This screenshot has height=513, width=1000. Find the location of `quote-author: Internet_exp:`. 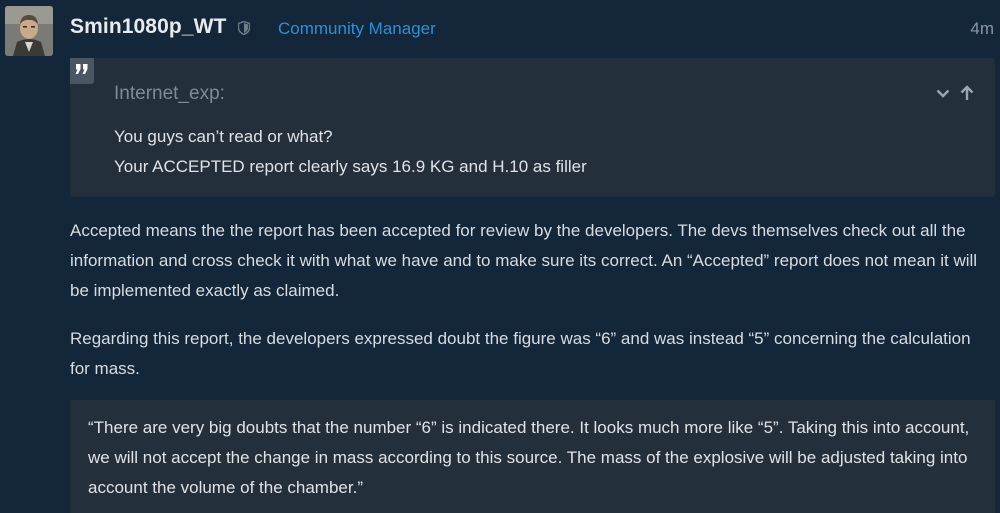

quote-author: Internet_exp: is located at coordinates (169, 94).